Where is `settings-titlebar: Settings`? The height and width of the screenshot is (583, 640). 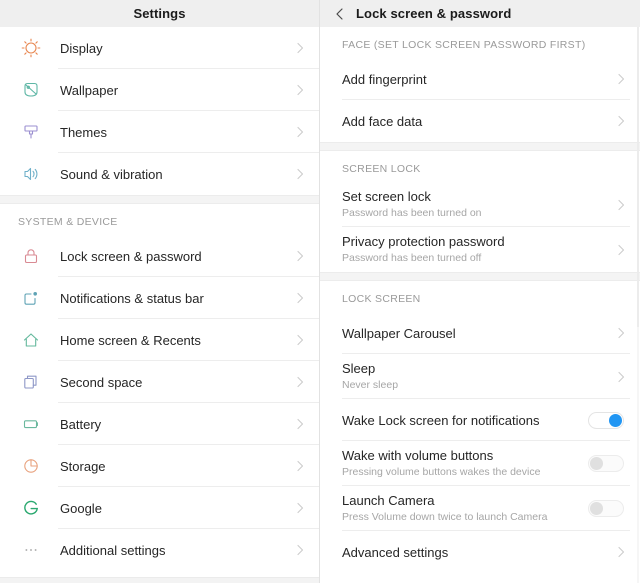 settings-titlebar: Settings is located at coordinates (159, 13).